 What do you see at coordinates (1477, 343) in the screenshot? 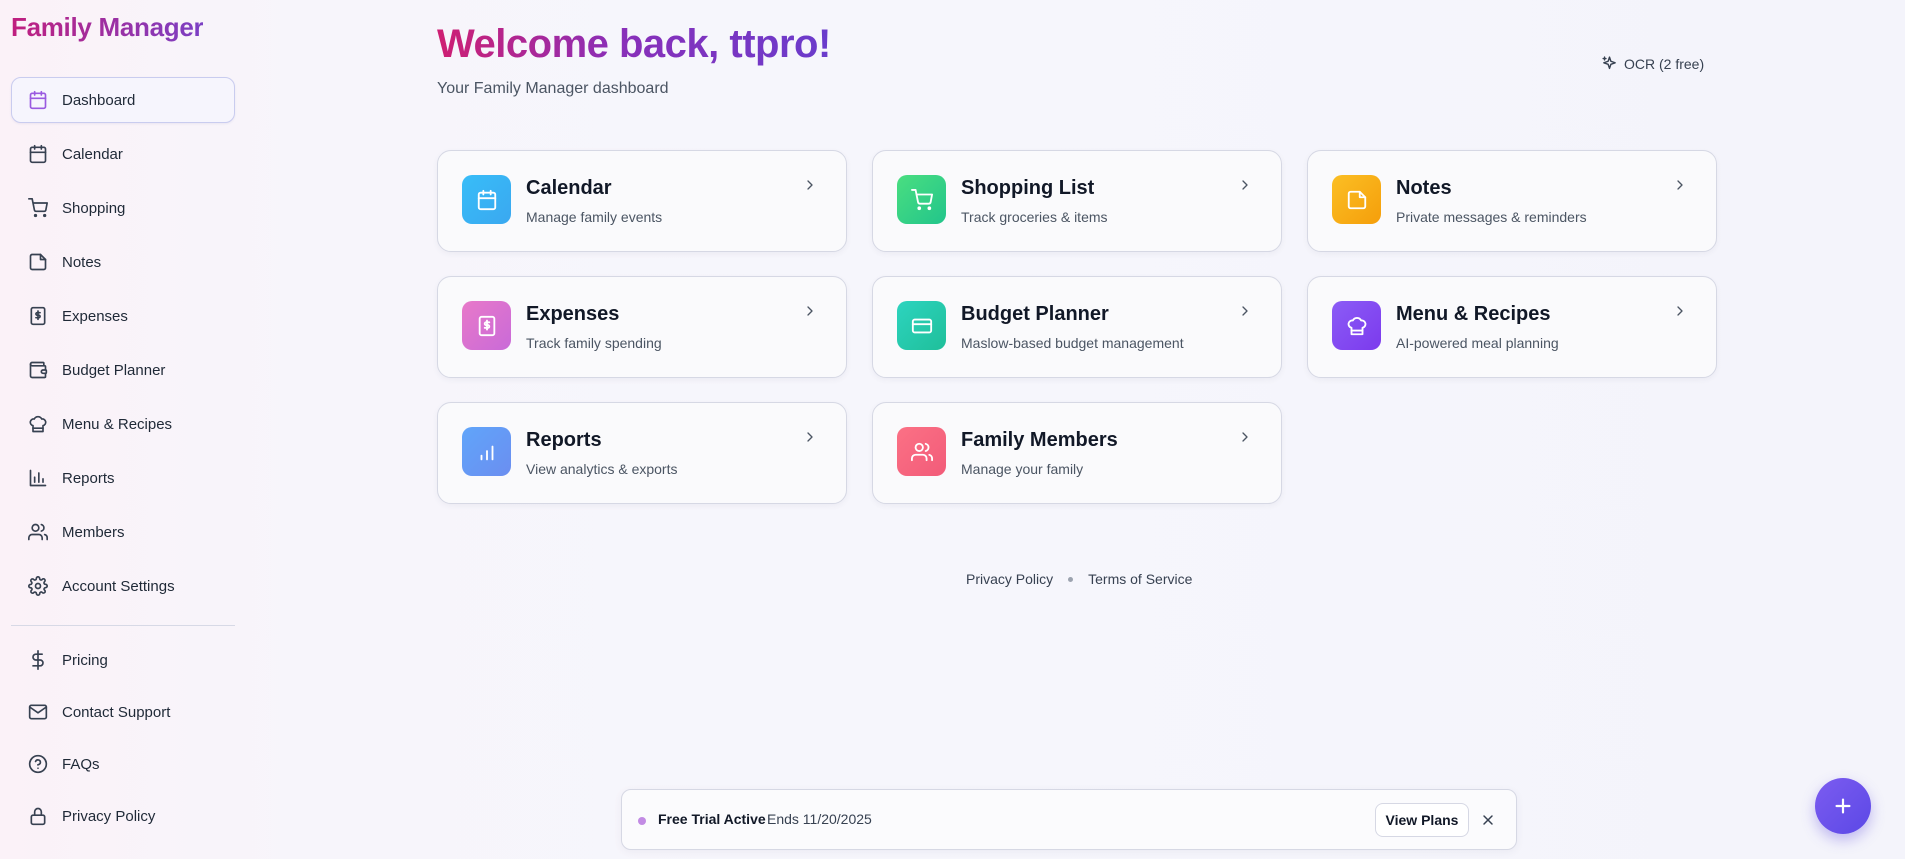
I see `card-description: AI-powered meal planning` at bounding box center [1477, 343].